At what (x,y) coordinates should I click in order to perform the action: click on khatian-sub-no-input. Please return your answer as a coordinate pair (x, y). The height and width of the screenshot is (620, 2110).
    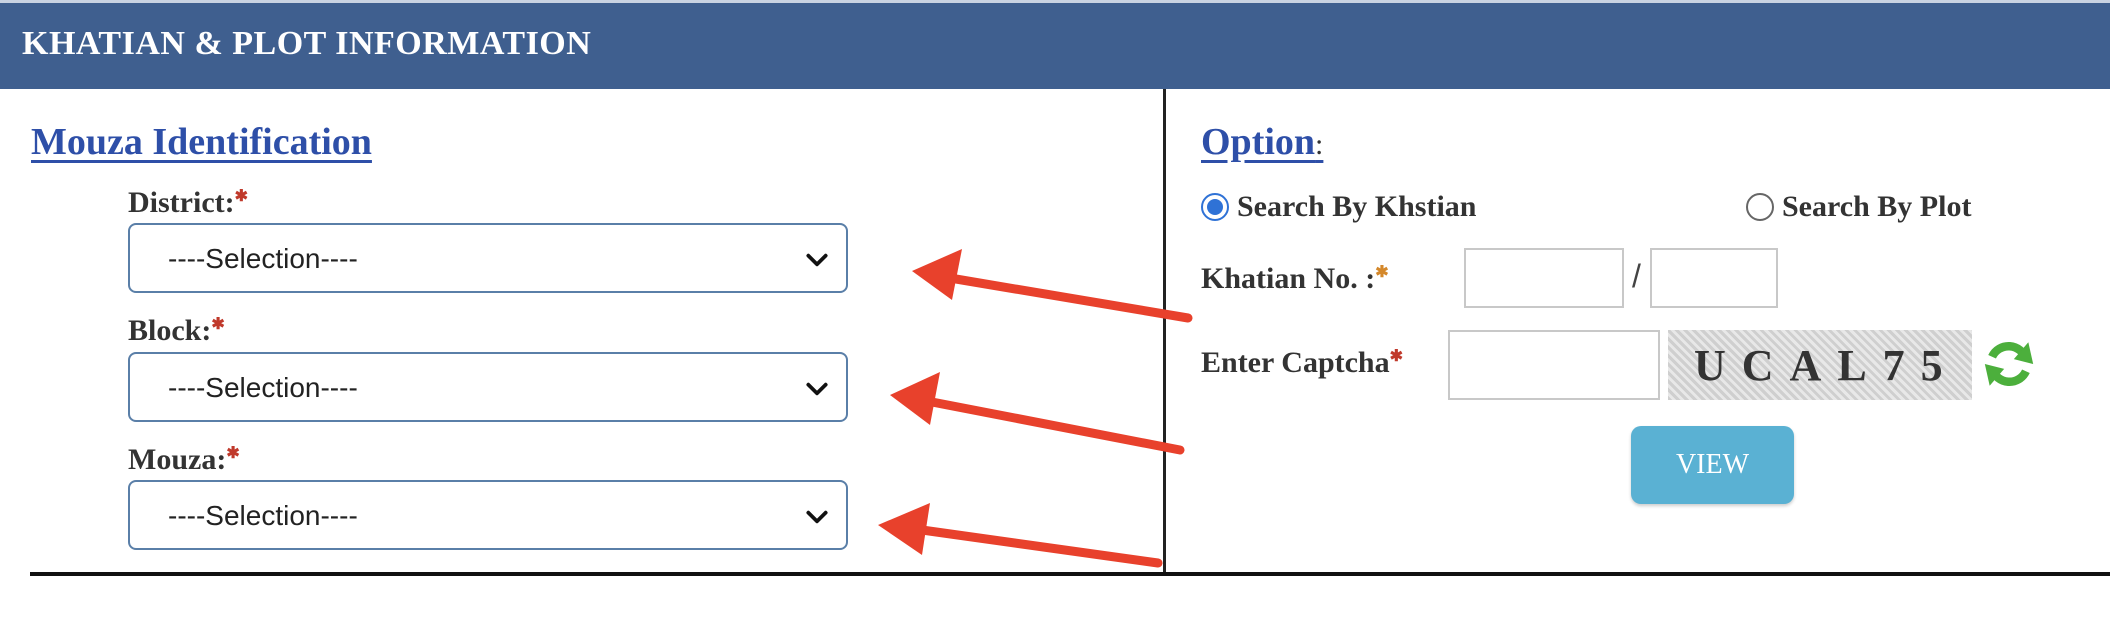
    Looking at the image, I should click on (1714, 278).